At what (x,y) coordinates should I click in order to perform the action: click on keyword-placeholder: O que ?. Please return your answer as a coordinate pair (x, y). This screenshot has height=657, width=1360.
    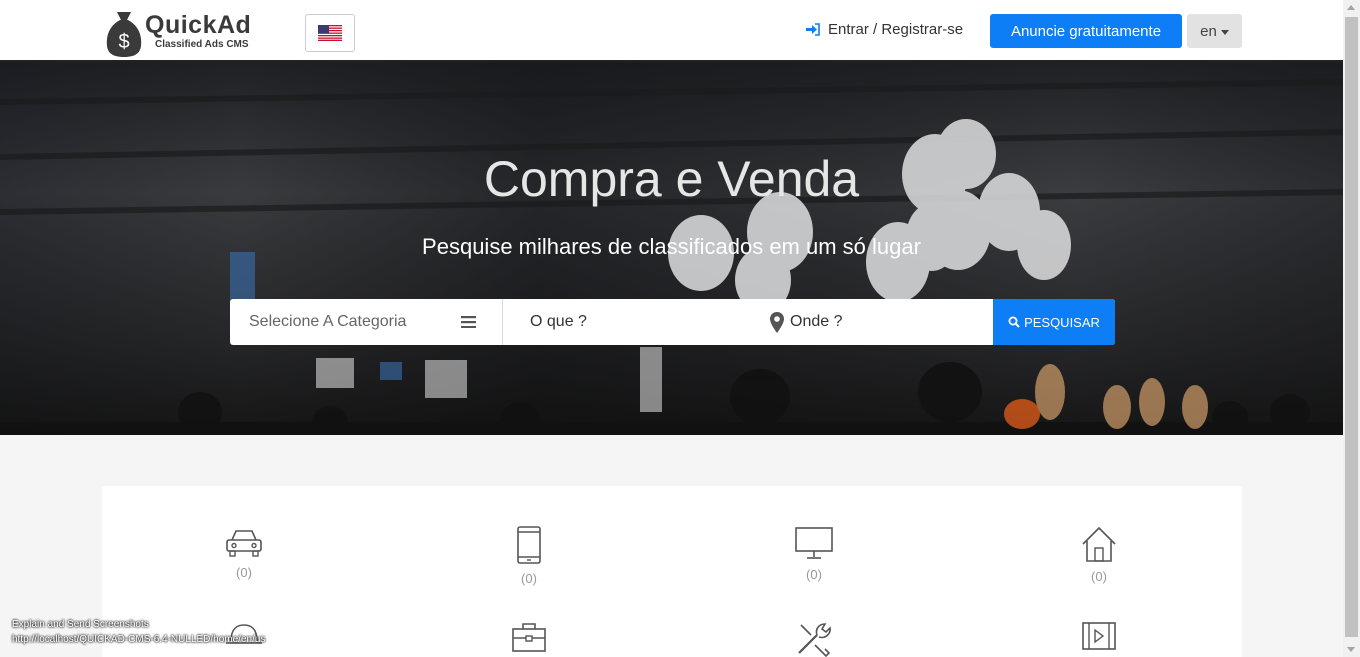
    Looking at the image, I should click on (558, 321).